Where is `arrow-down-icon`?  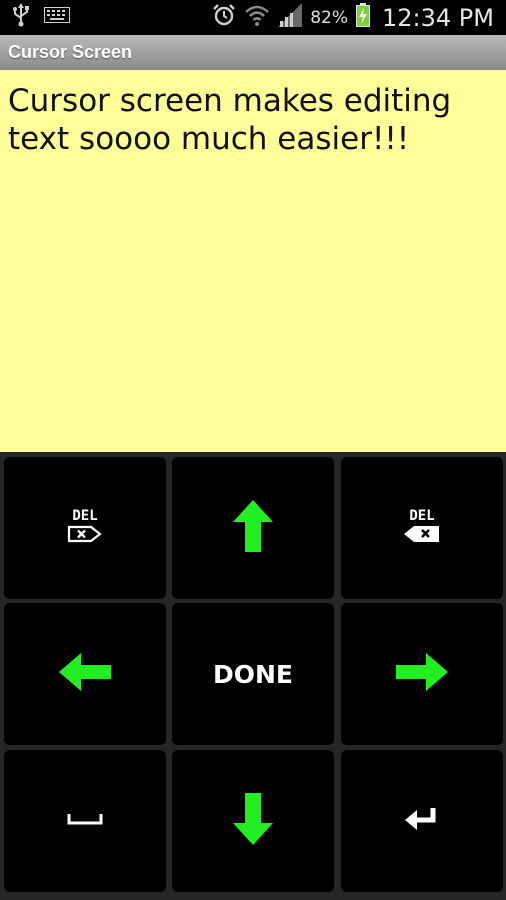
arrow-down-icon is located at coordinates (253, 821).